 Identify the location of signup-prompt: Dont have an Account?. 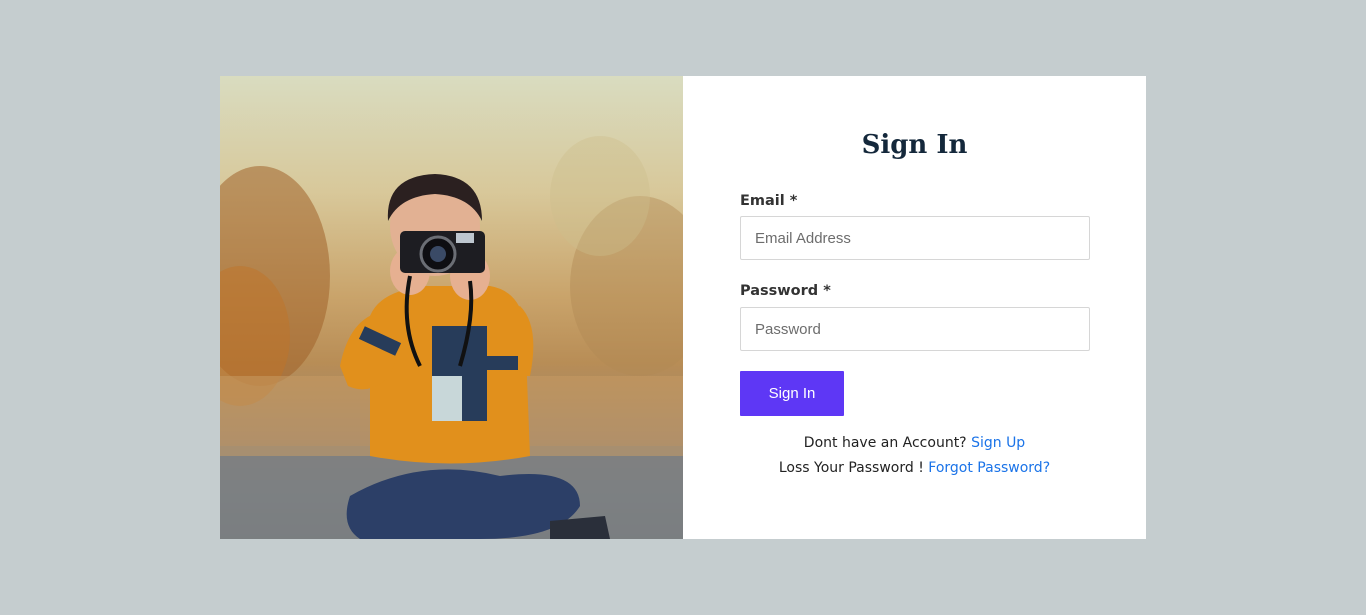
(885, 443).